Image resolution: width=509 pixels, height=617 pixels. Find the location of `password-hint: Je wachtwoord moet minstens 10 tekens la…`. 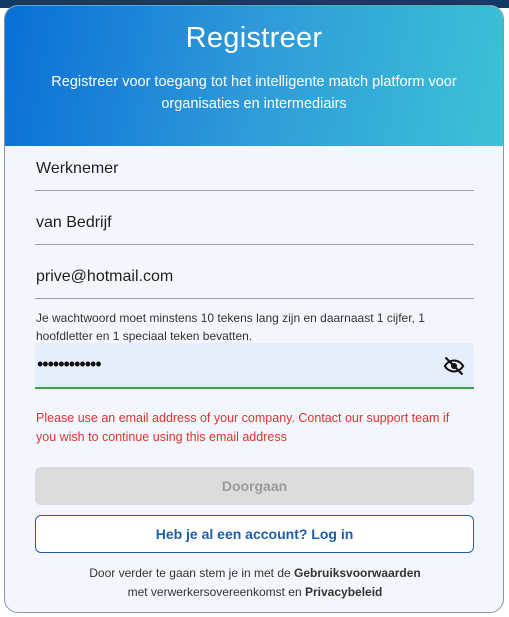

password-hint: Je wachtwoord moet minstens 10 tekens la… is located at coordinates (230, 327).